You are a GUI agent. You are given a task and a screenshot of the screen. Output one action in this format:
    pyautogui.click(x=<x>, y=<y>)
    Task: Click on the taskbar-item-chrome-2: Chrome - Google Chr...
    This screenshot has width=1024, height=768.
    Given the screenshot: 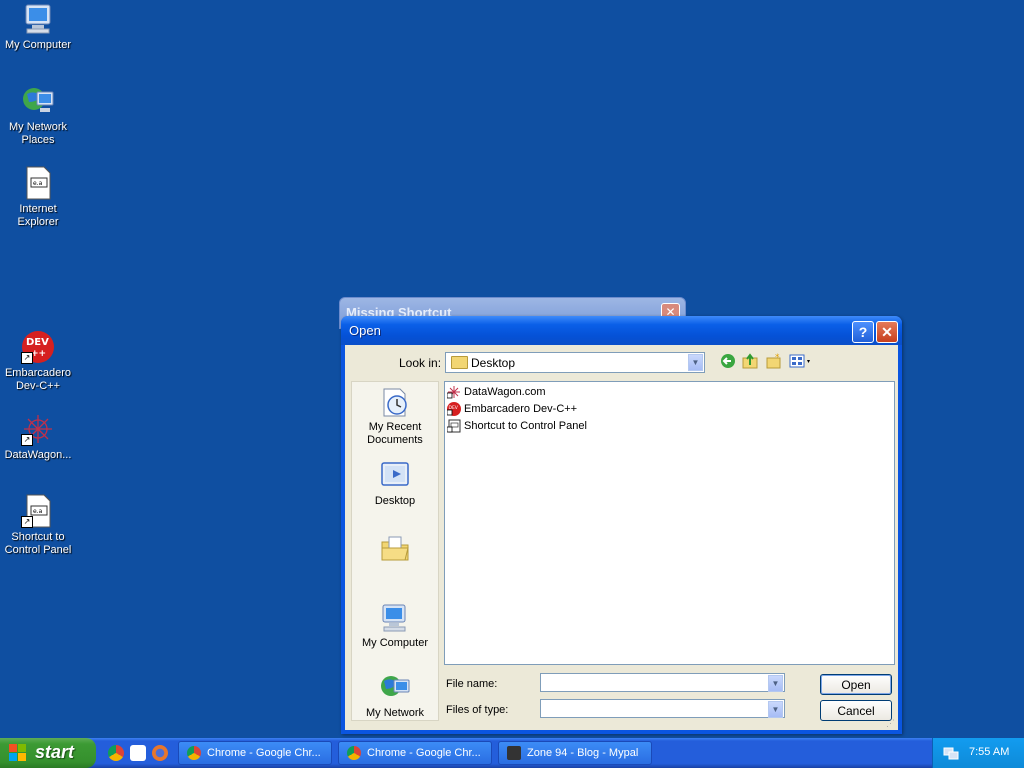 What is the action you would take?
    pyautogui.click(x=415, y=753)
    